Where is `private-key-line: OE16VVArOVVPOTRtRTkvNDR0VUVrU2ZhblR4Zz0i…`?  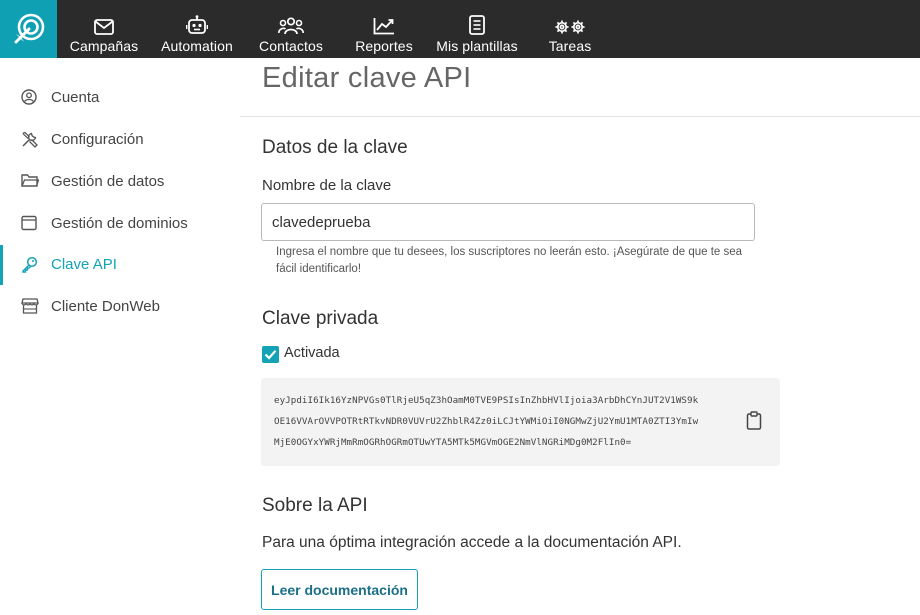 private-key-line: OE16VVArOVVPOTRtRTkvNDR0VUVrU2ZhblR4Zz0i… is located at coordinates (486, 421).